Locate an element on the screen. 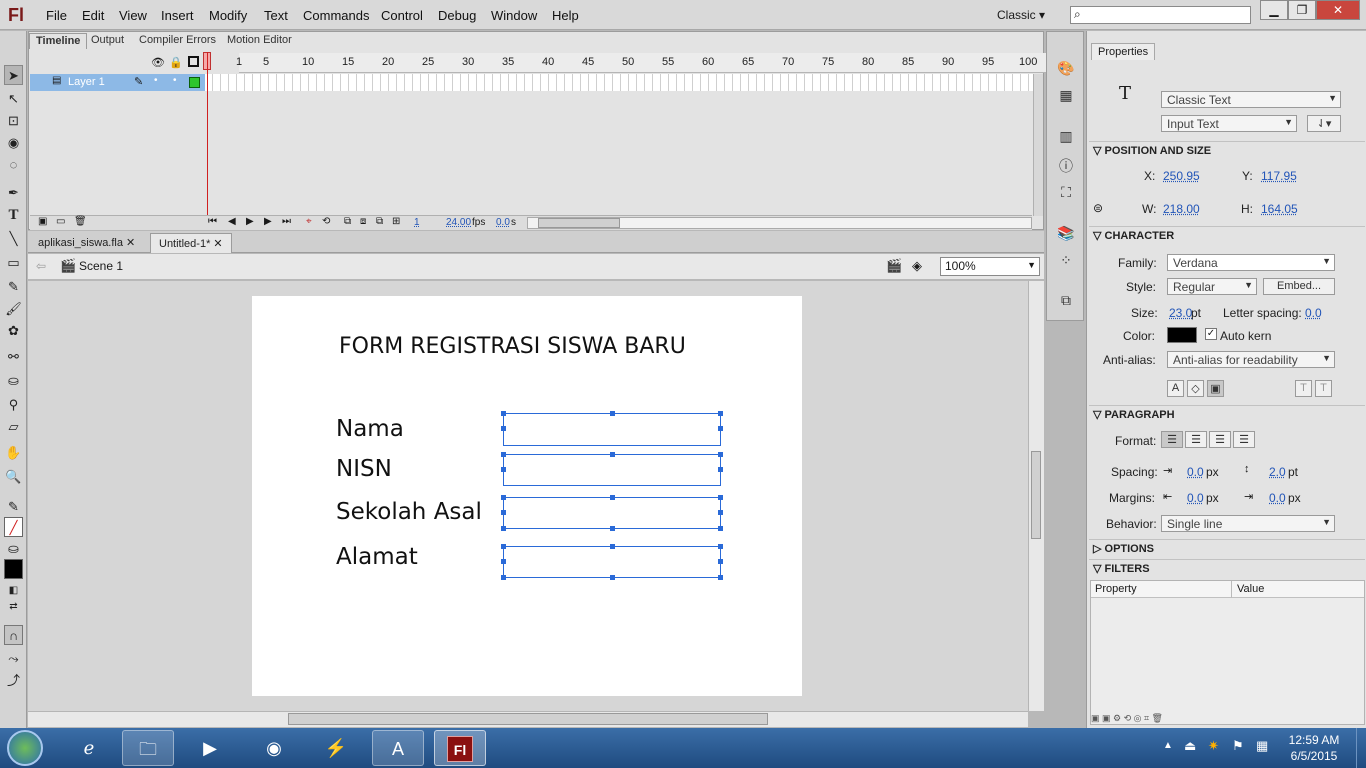 The width and height of the screenshot is (1366, 768). y-value: 117.95 is located at coordinates (1279, 176).